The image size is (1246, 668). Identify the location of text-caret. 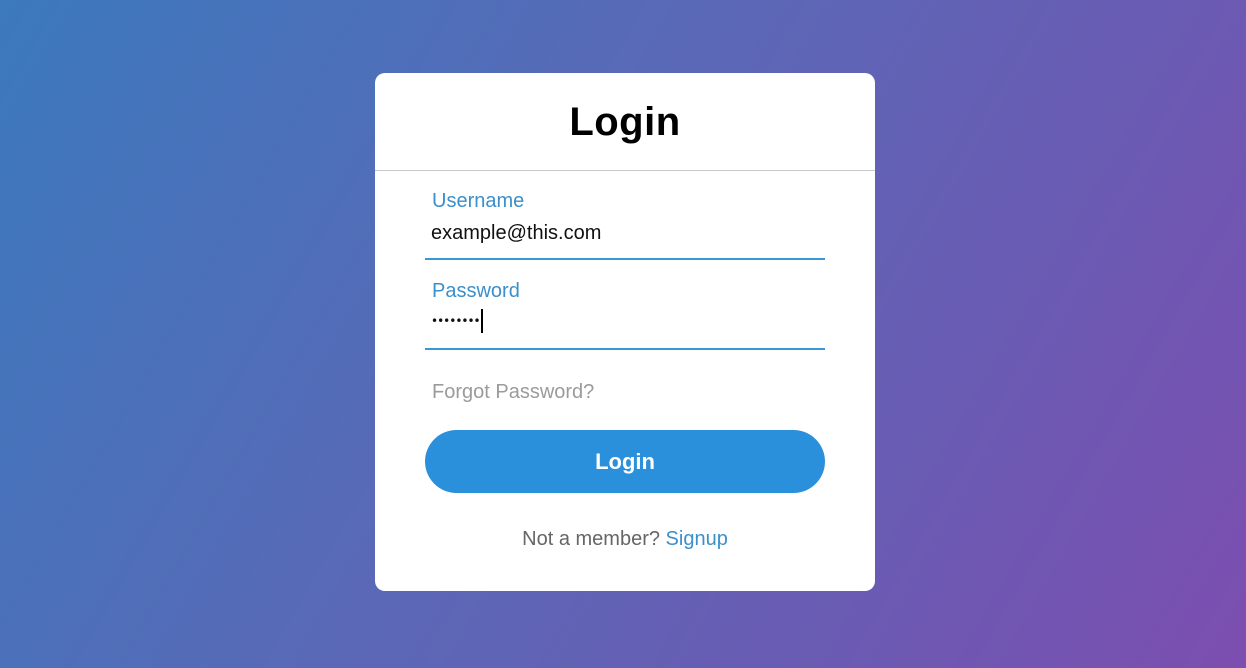
(481, 321).